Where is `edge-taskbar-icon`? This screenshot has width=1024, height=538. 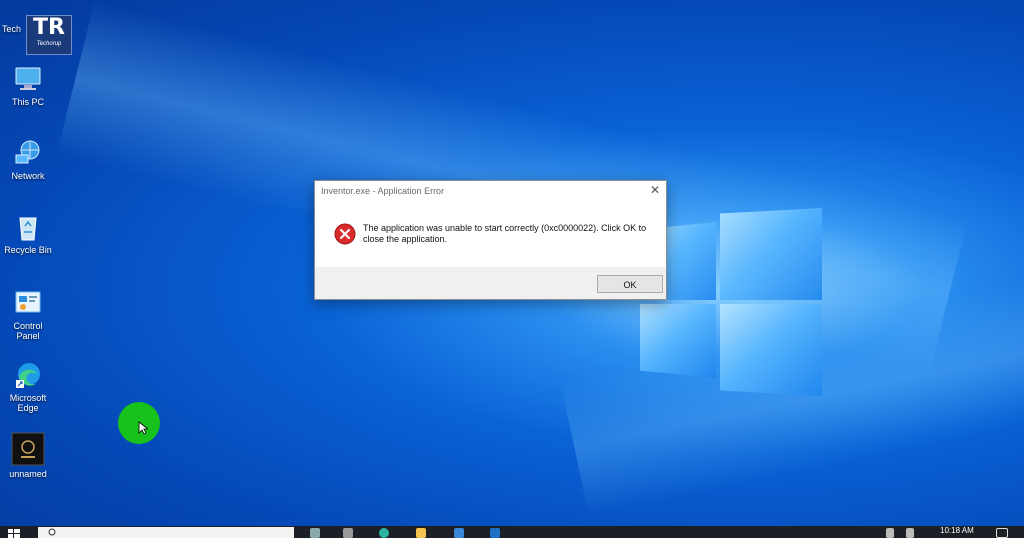
edge-taskbar-icon is located at coordinates (384, 533).